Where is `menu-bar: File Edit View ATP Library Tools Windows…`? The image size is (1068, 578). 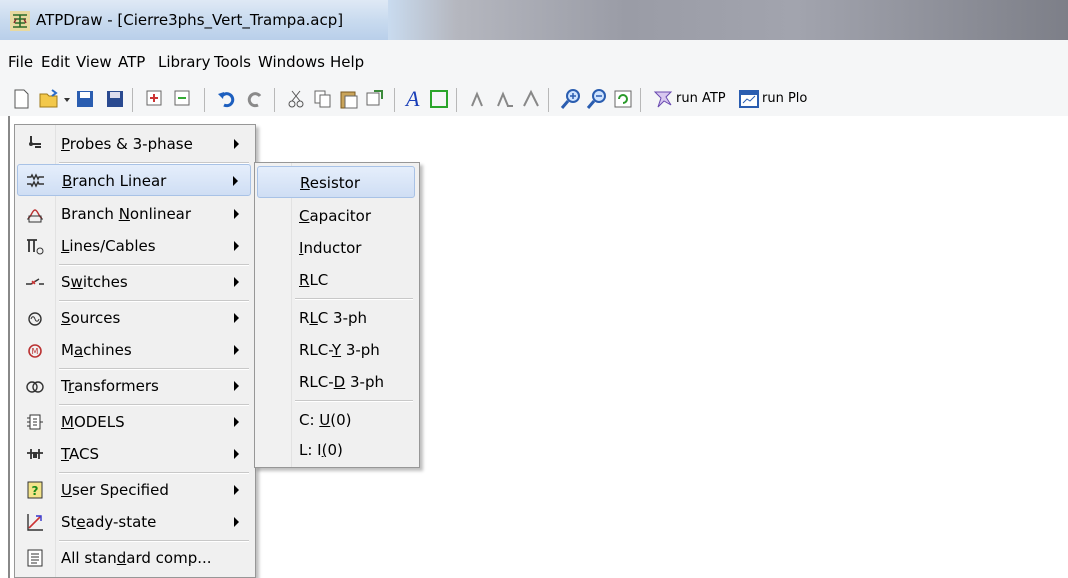
menu-bar: File Edit View ATP Library Tools Windows… is located at coordinates (534, 60).